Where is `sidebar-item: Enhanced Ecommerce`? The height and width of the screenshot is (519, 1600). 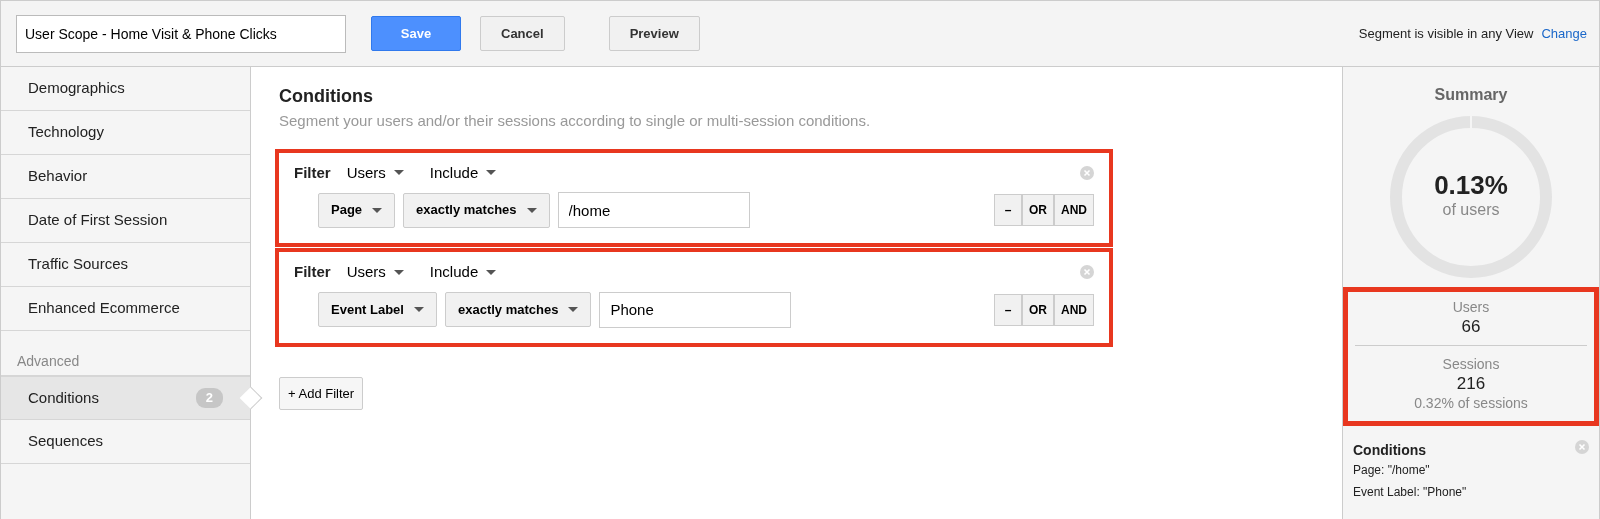 sidebar-item: Enhanced Ecommerce is located at coordinates (125, 309).